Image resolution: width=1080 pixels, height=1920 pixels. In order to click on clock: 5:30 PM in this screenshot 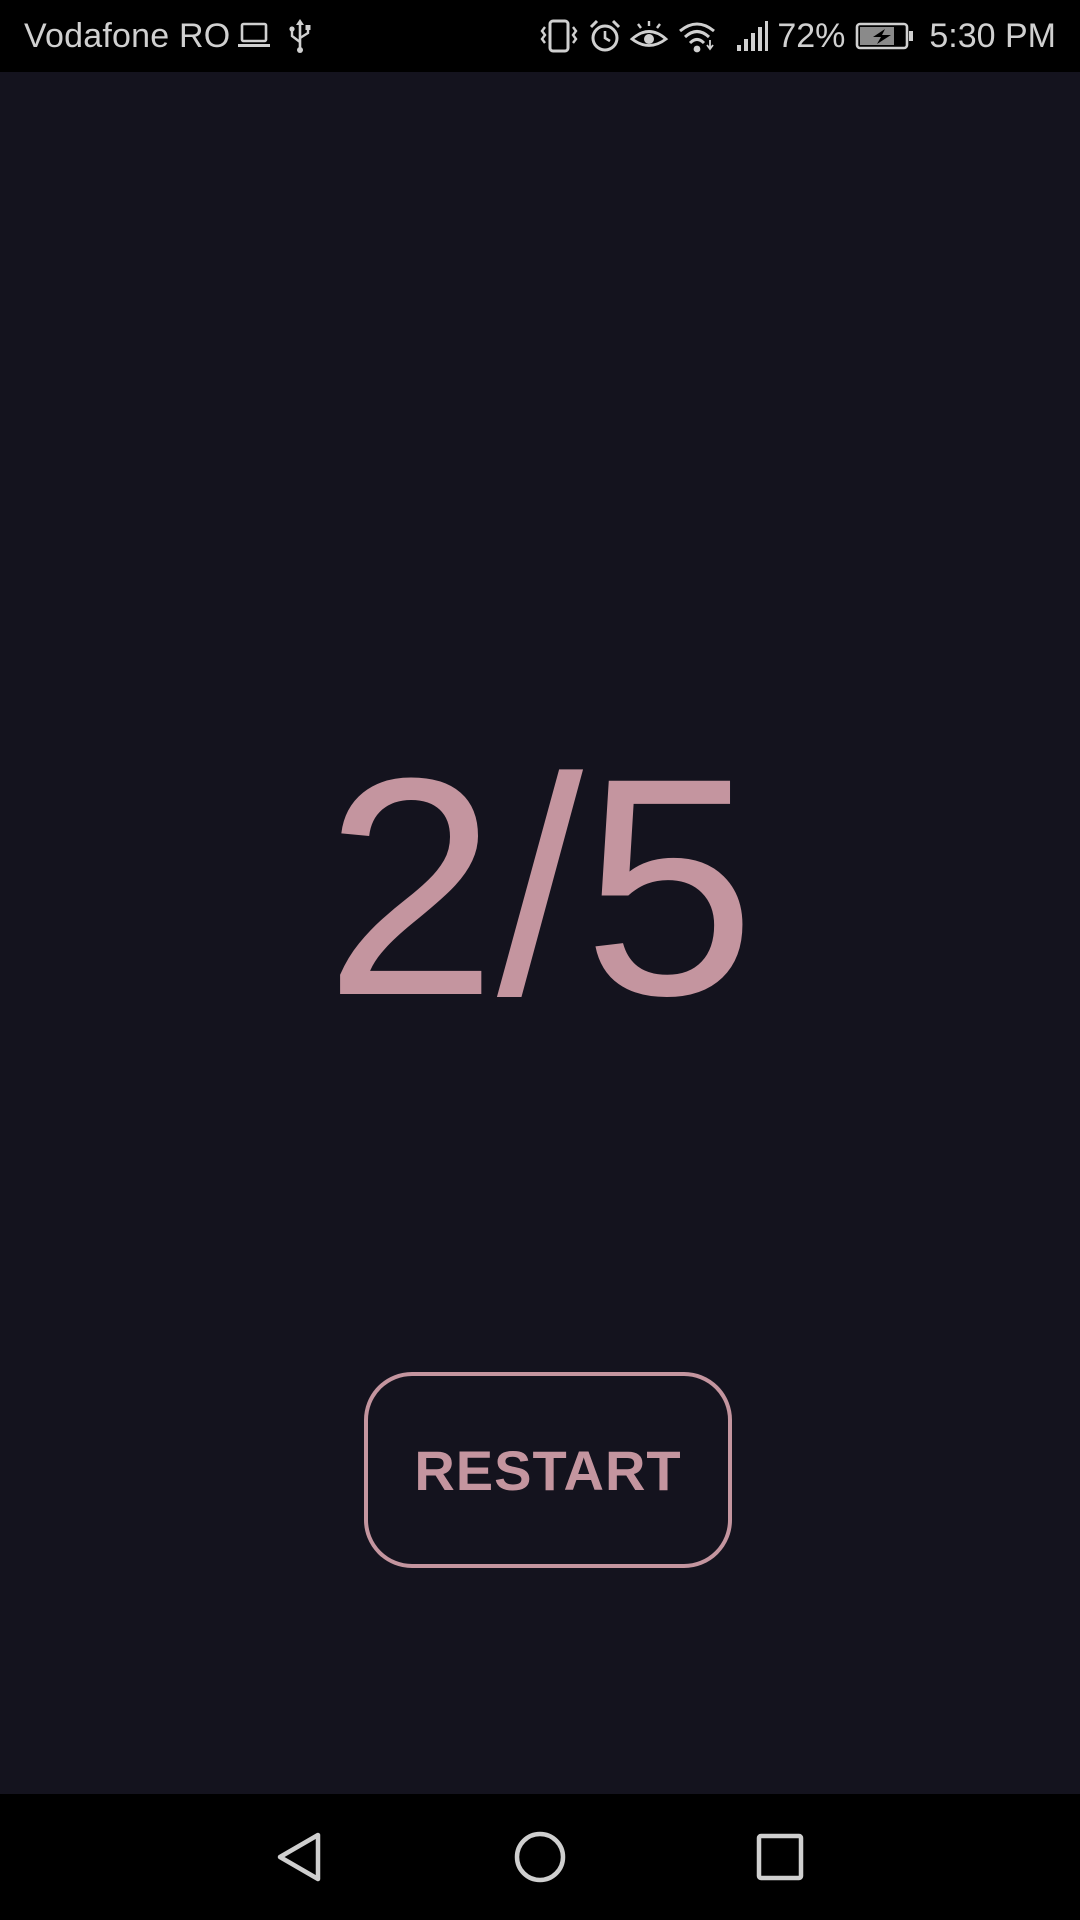, I will do `click(992, 35)`.